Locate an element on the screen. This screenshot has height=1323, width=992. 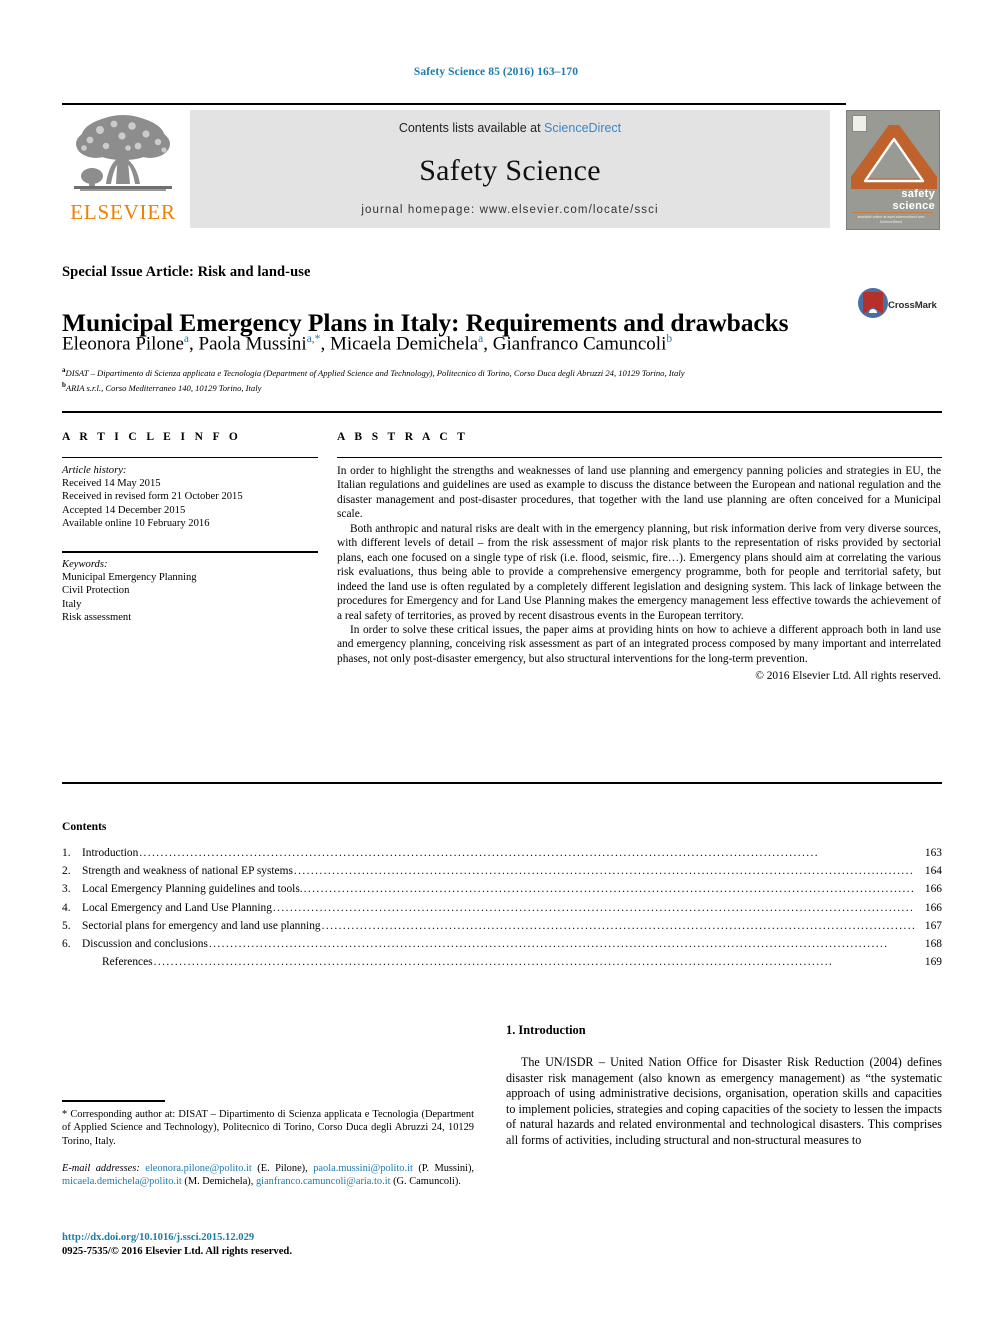
article-history-label: Article history: is located at coordinates (94, 470).